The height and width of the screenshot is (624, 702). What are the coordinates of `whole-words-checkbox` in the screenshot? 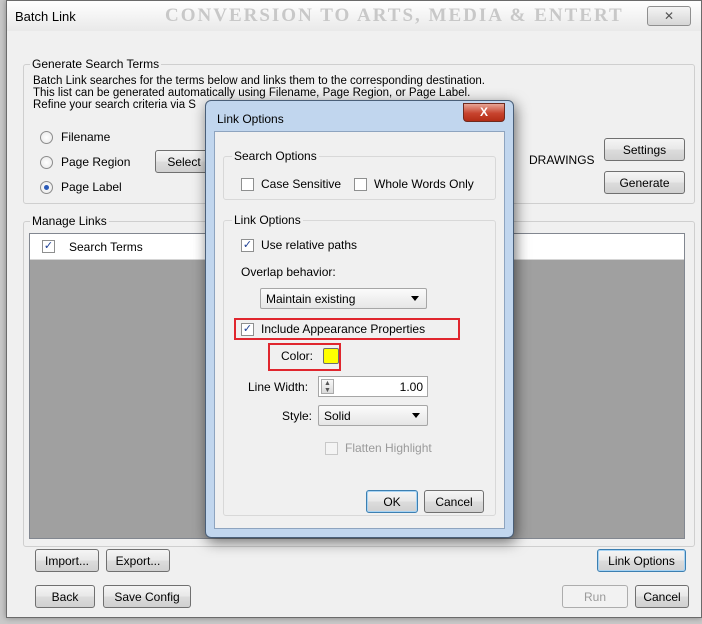 It's located at (360, 184).